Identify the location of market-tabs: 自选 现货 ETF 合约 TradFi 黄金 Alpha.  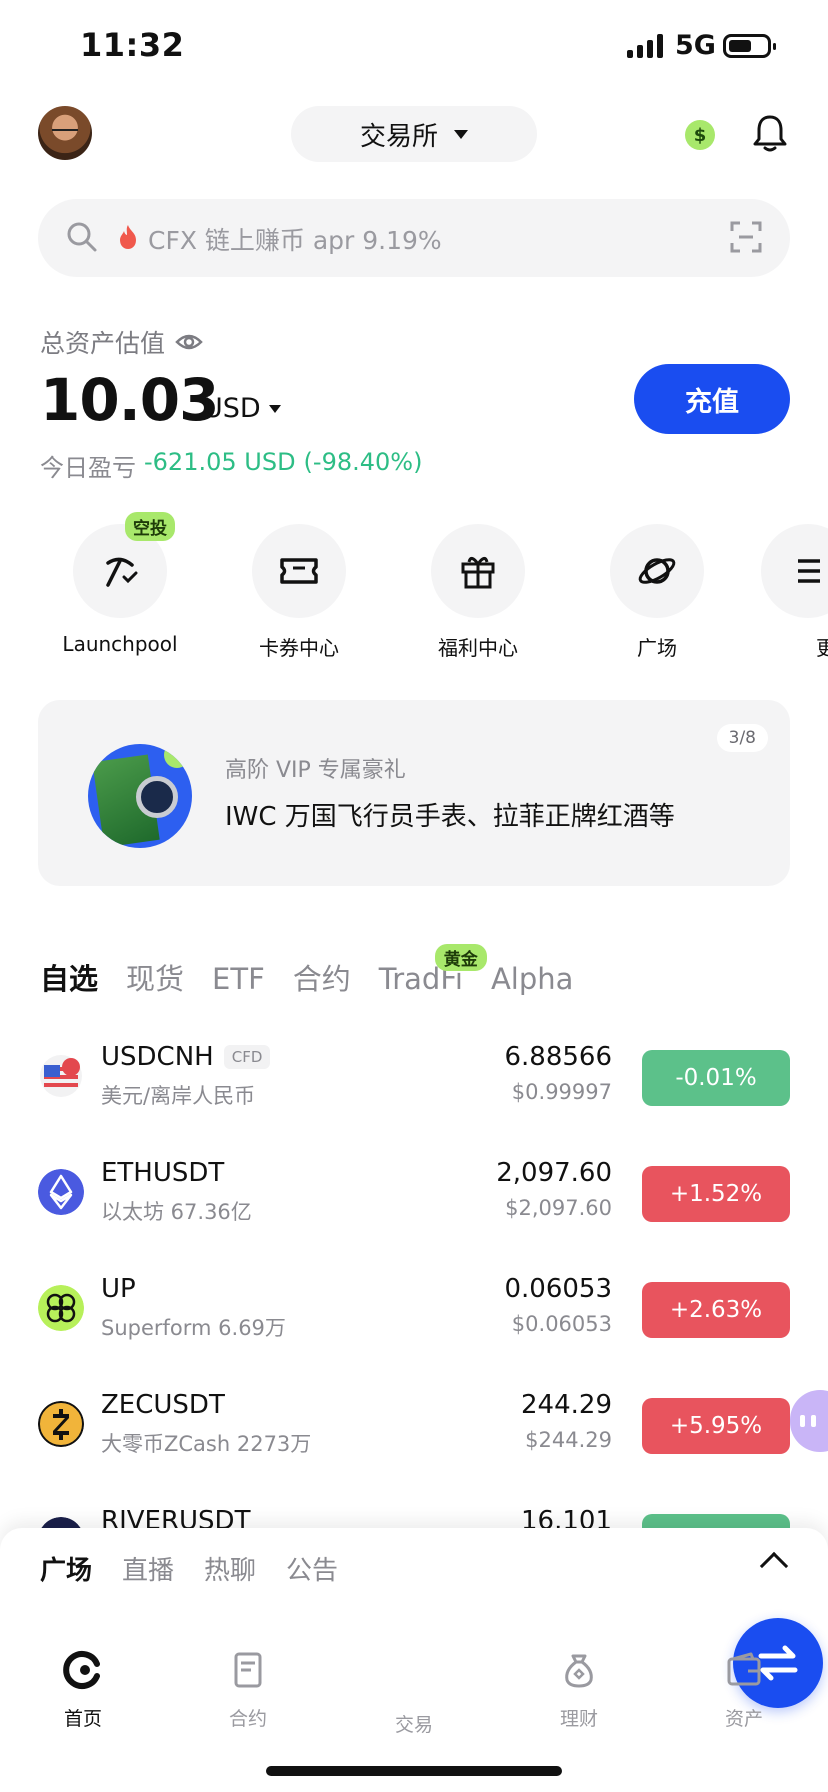
(306, 971).